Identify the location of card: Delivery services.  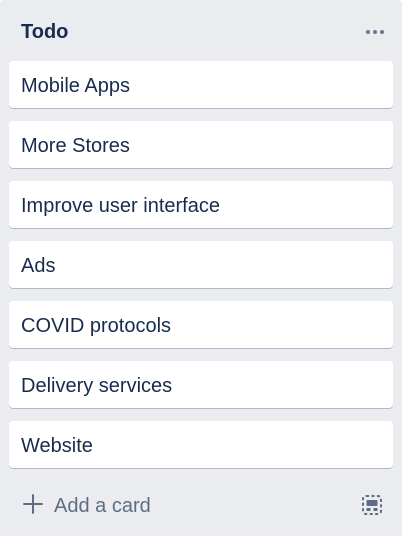
(201, 384).